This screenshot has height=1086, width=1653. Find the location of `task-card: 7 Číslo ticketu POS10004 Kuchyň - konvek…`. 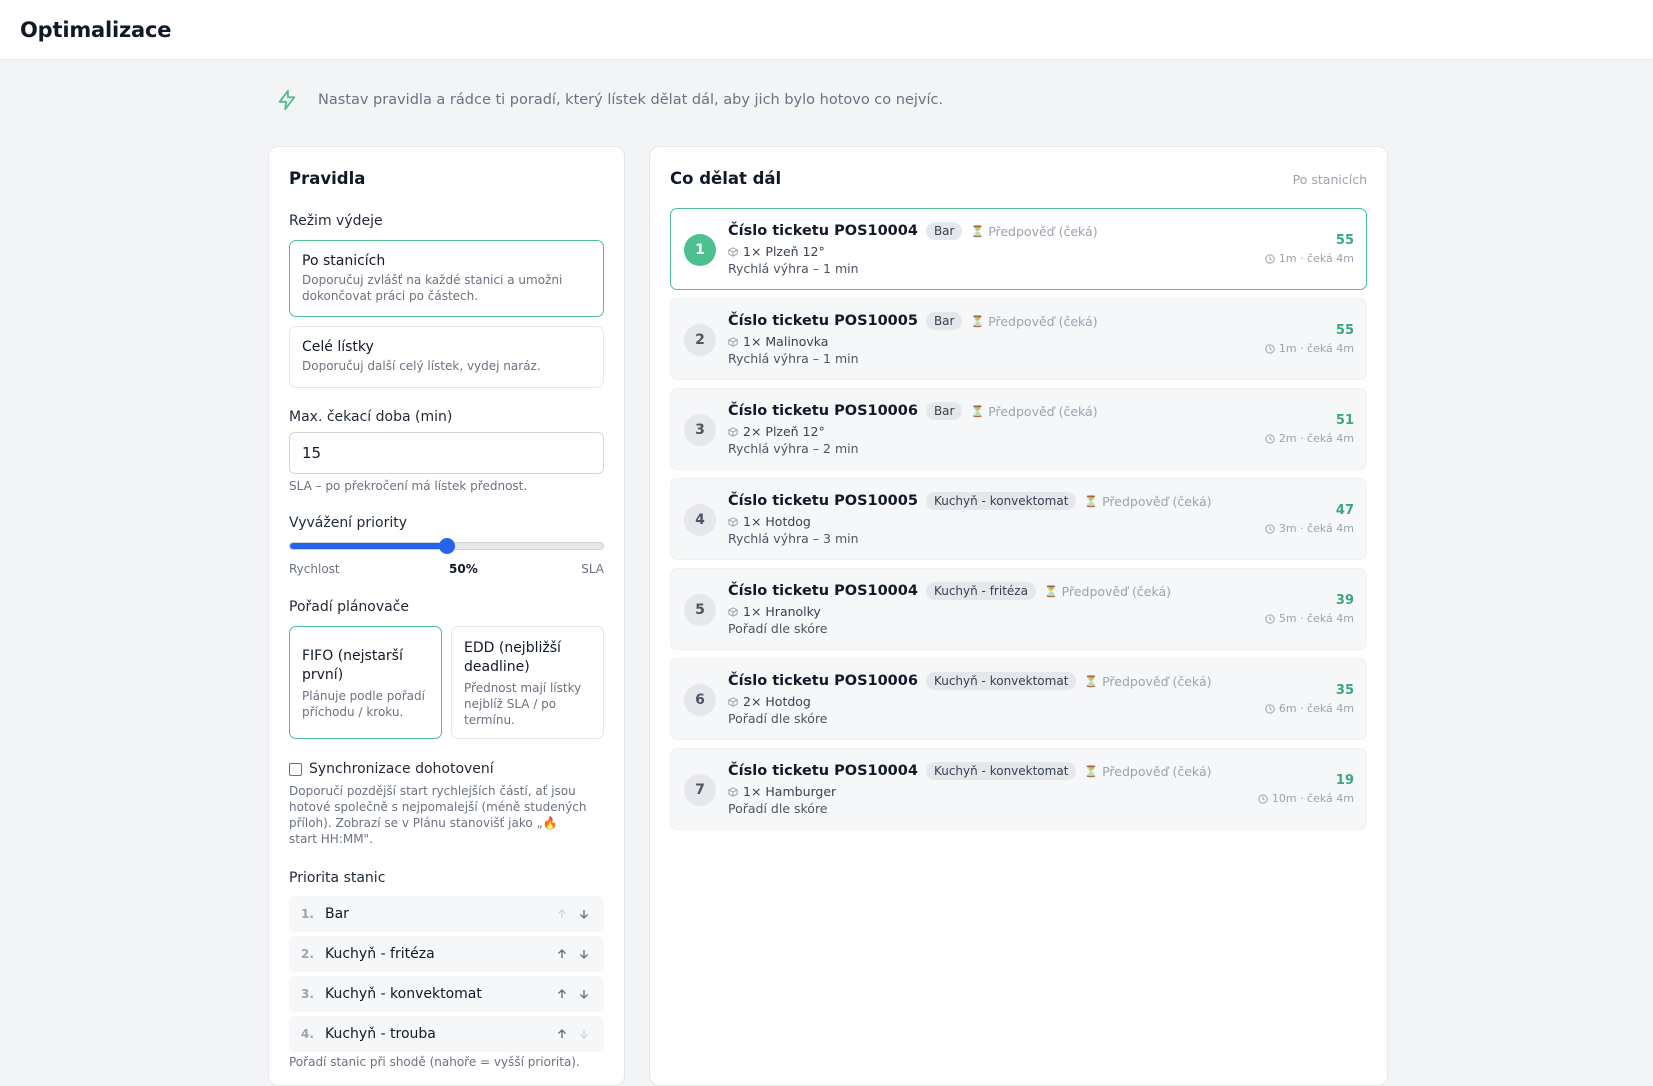

task-card: 7 Číslo ticketu POS10004 Kuchyň - konvek… is located at coordinates (1018, 789).